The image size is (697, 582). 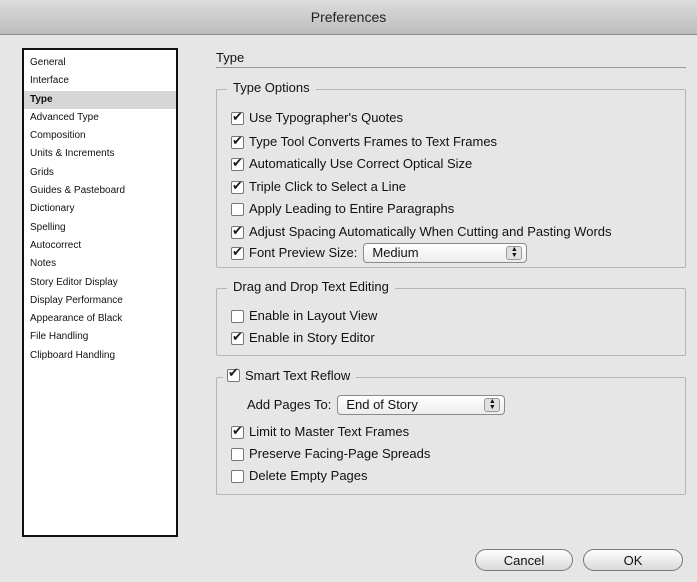 I want to click on add-pages-value: End of Story, so click(x=382, y=404).